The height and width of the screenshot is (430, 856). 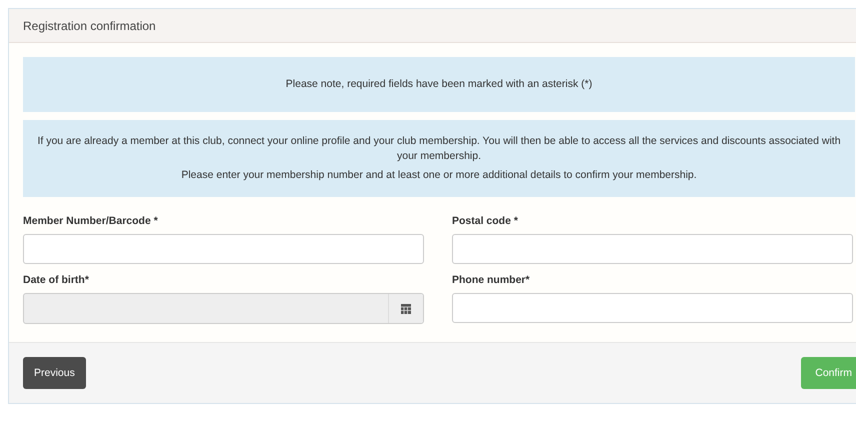 What do you see at coordinates (91, 221) in the screenshot?
I see `field-label: Member Number/Barcode *` at bounding box center [91, 221].